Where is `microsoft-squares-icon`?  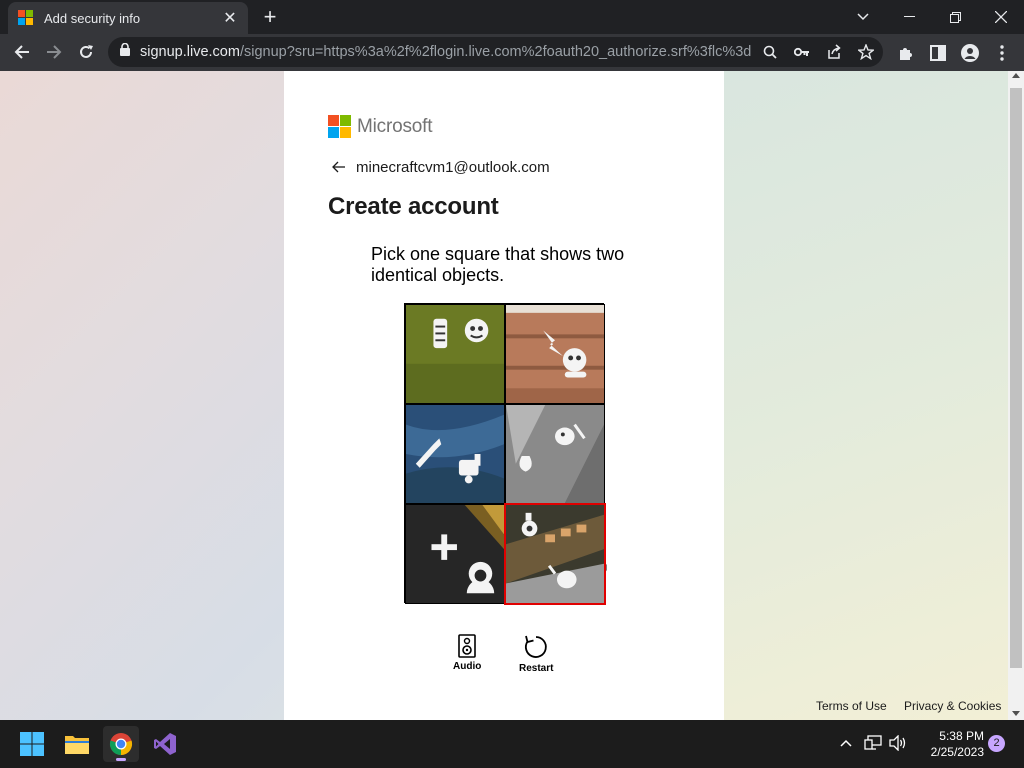 microsoft-squares-icon is located at coordinates (339, 126).